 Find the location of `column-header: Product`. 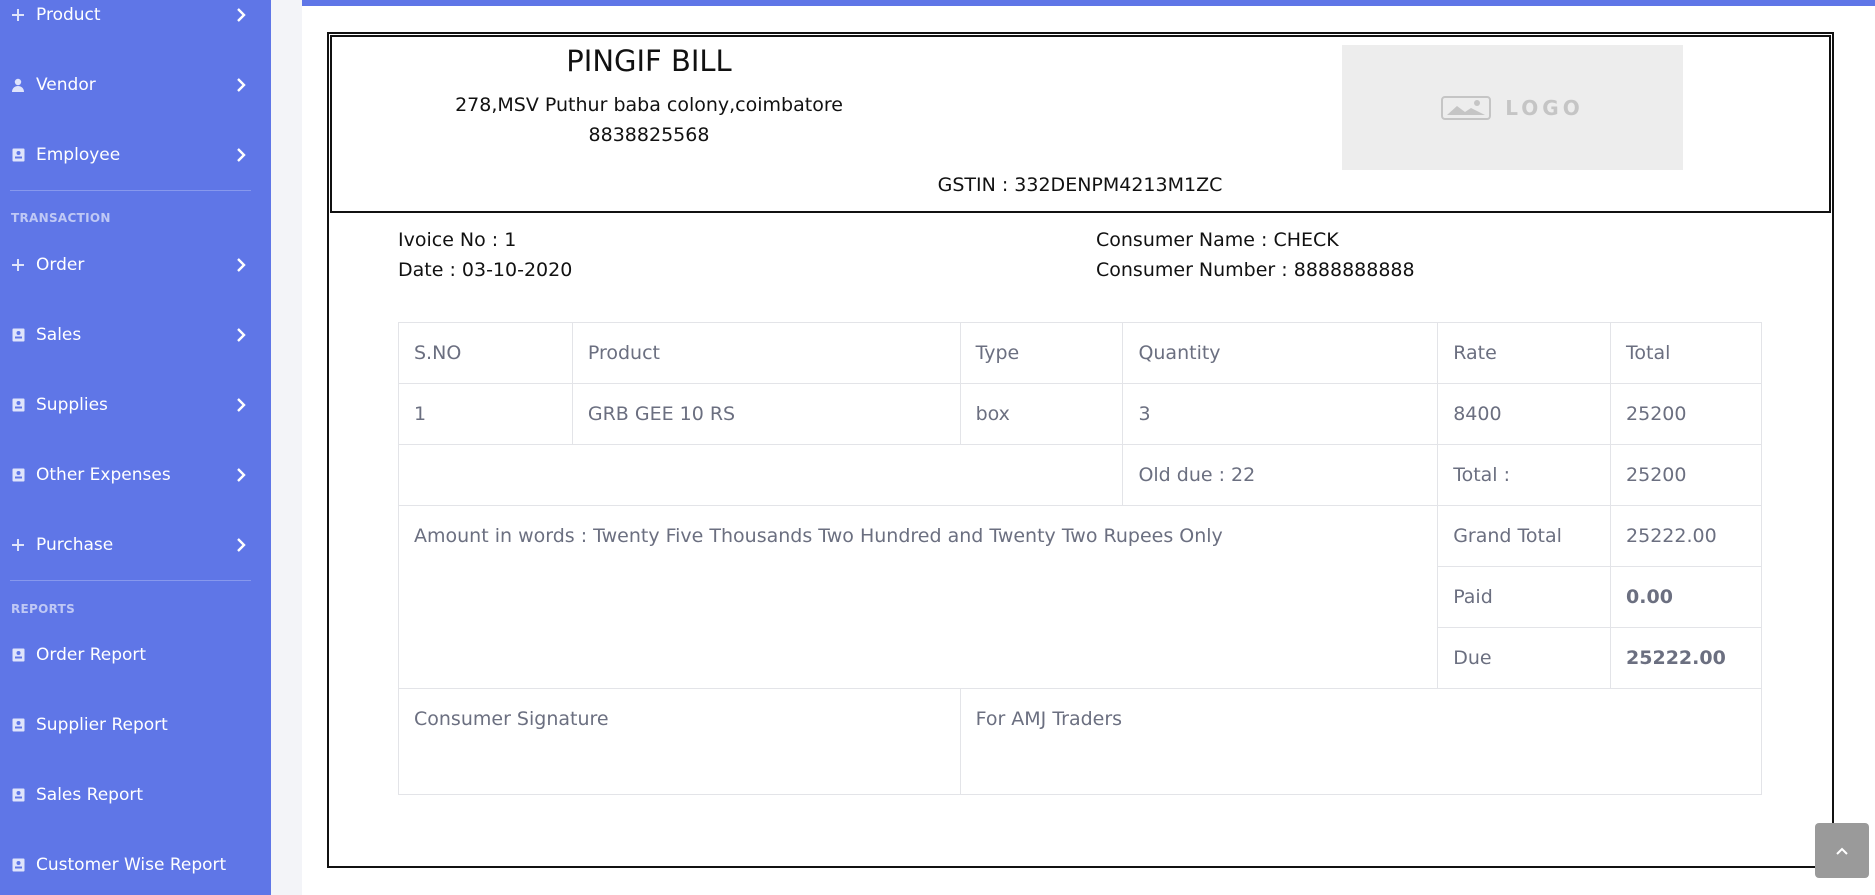

column-header: Product is located at coordinates (766, 353).